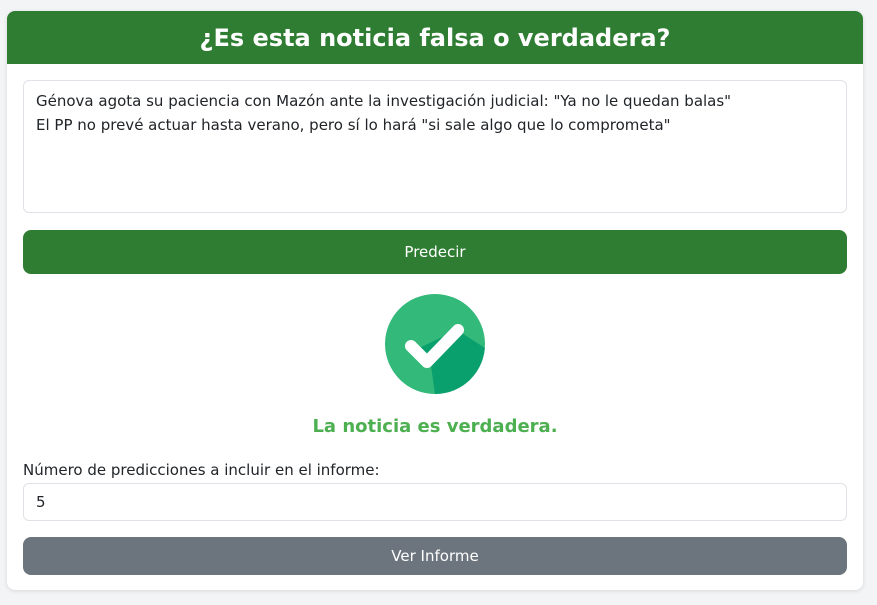  Describe the element at coordinates (435, 502) in the screenshot. I see `predictions-count-input` at that location.